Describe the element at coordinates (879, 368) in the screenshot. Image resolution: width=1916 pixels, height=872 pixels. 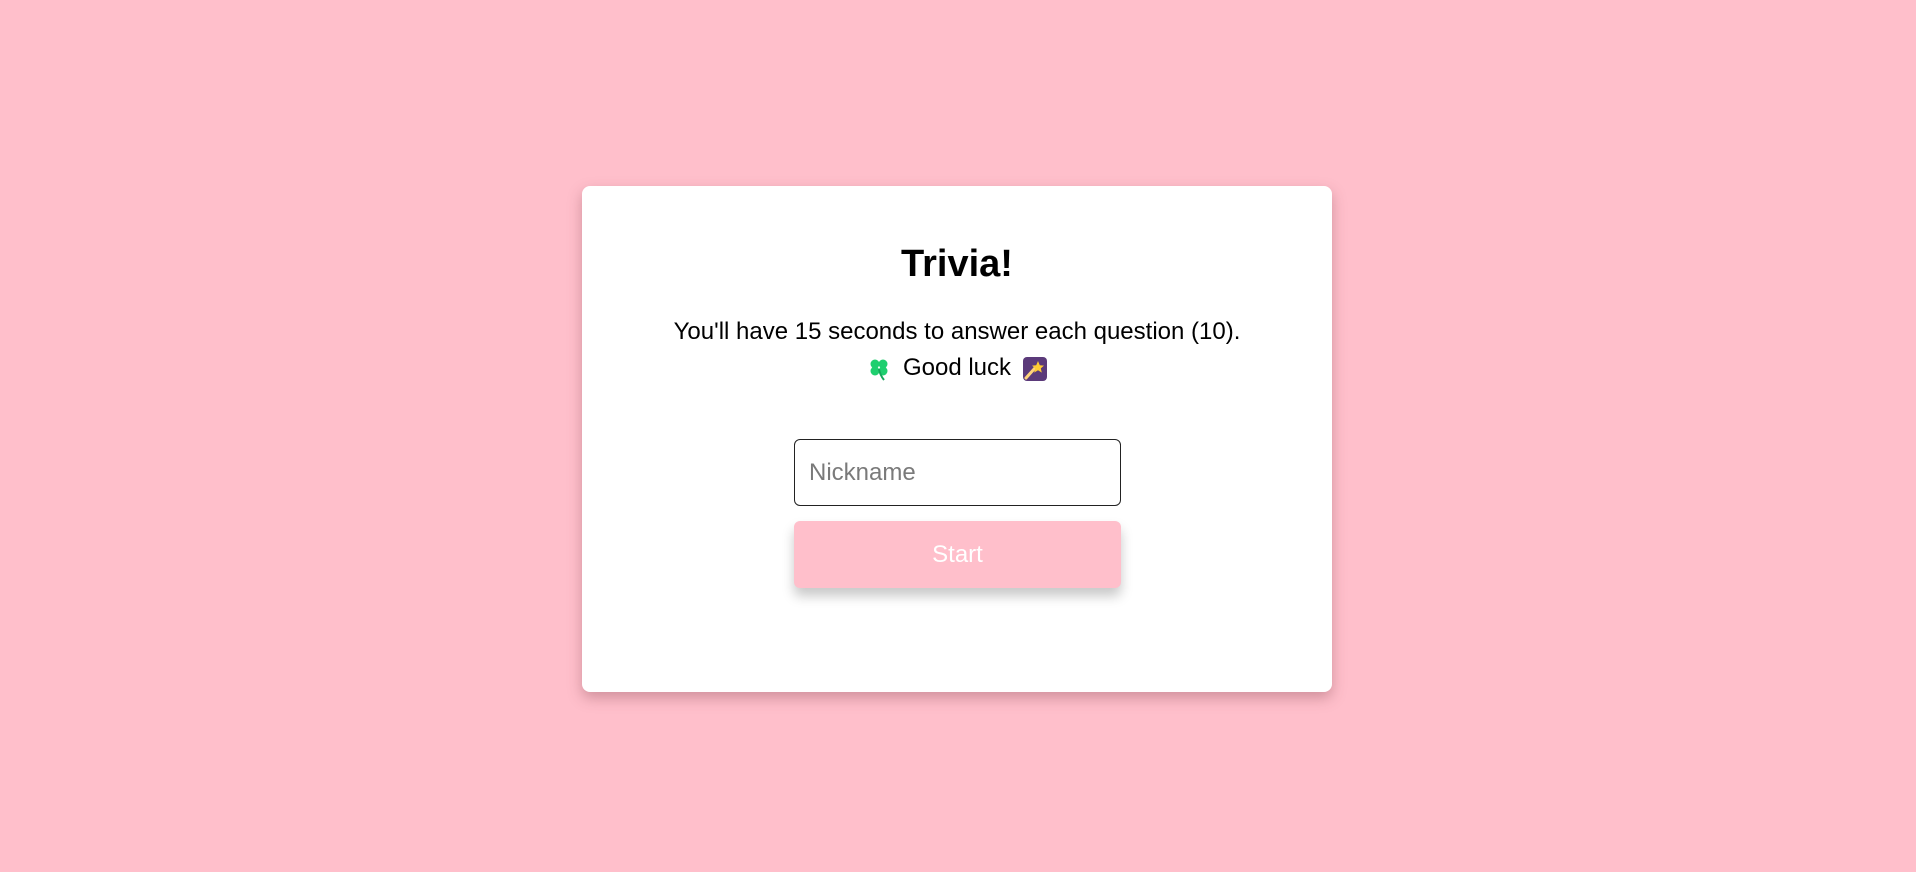
I see `four-leaf-clover-icon` at that location.